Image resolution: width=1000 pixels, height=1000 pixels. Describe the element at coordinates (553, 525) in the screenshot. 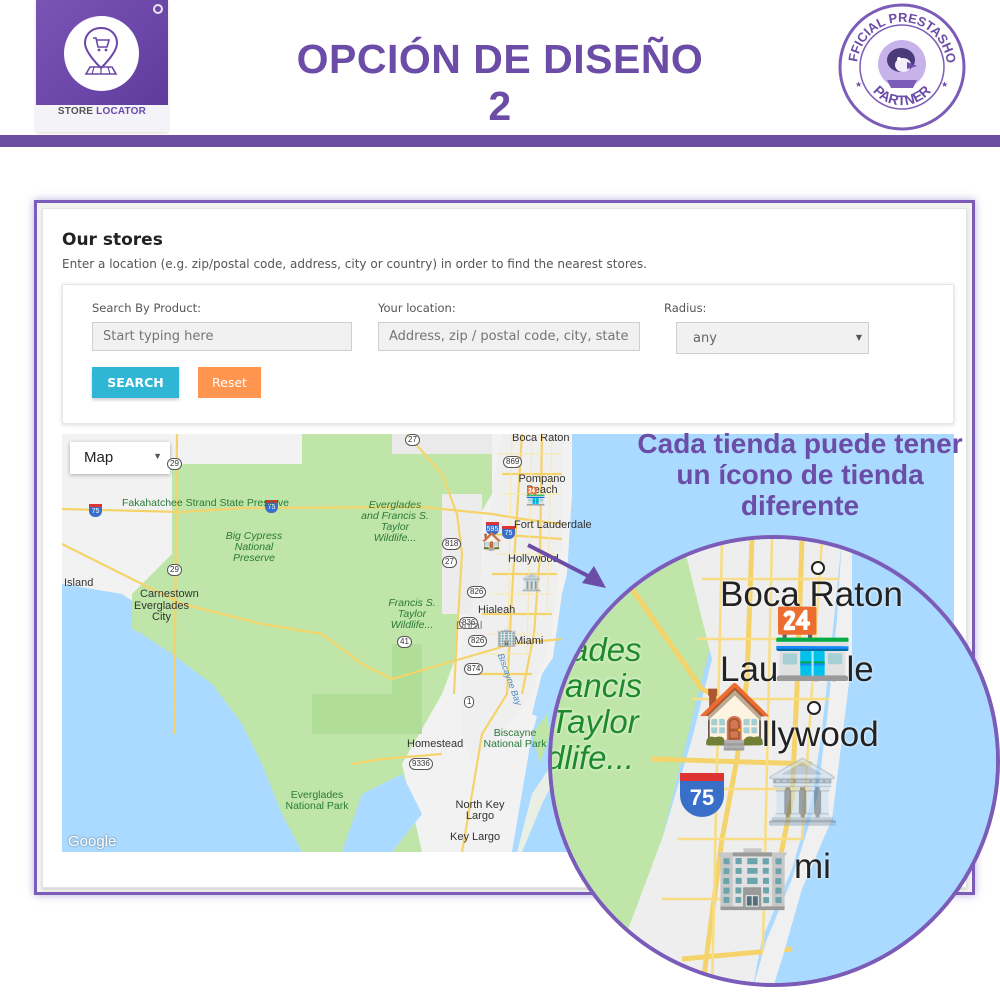

I see `place-label: Fort Lauderdale` at that location.